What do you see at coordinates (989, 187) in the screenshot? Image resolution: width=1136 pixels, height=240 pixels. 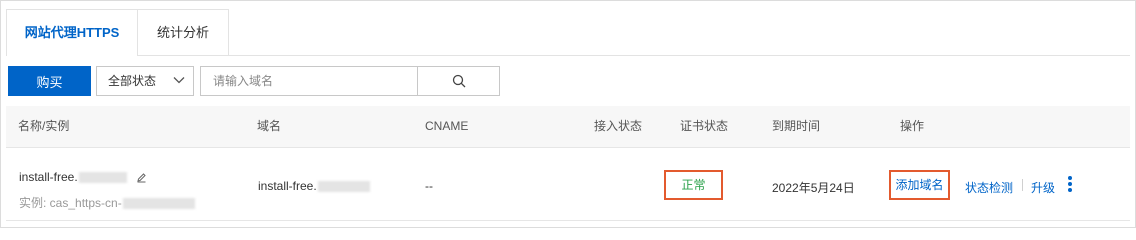 I see `status-check-link: 状态检测` at bounding box center [989, 187].